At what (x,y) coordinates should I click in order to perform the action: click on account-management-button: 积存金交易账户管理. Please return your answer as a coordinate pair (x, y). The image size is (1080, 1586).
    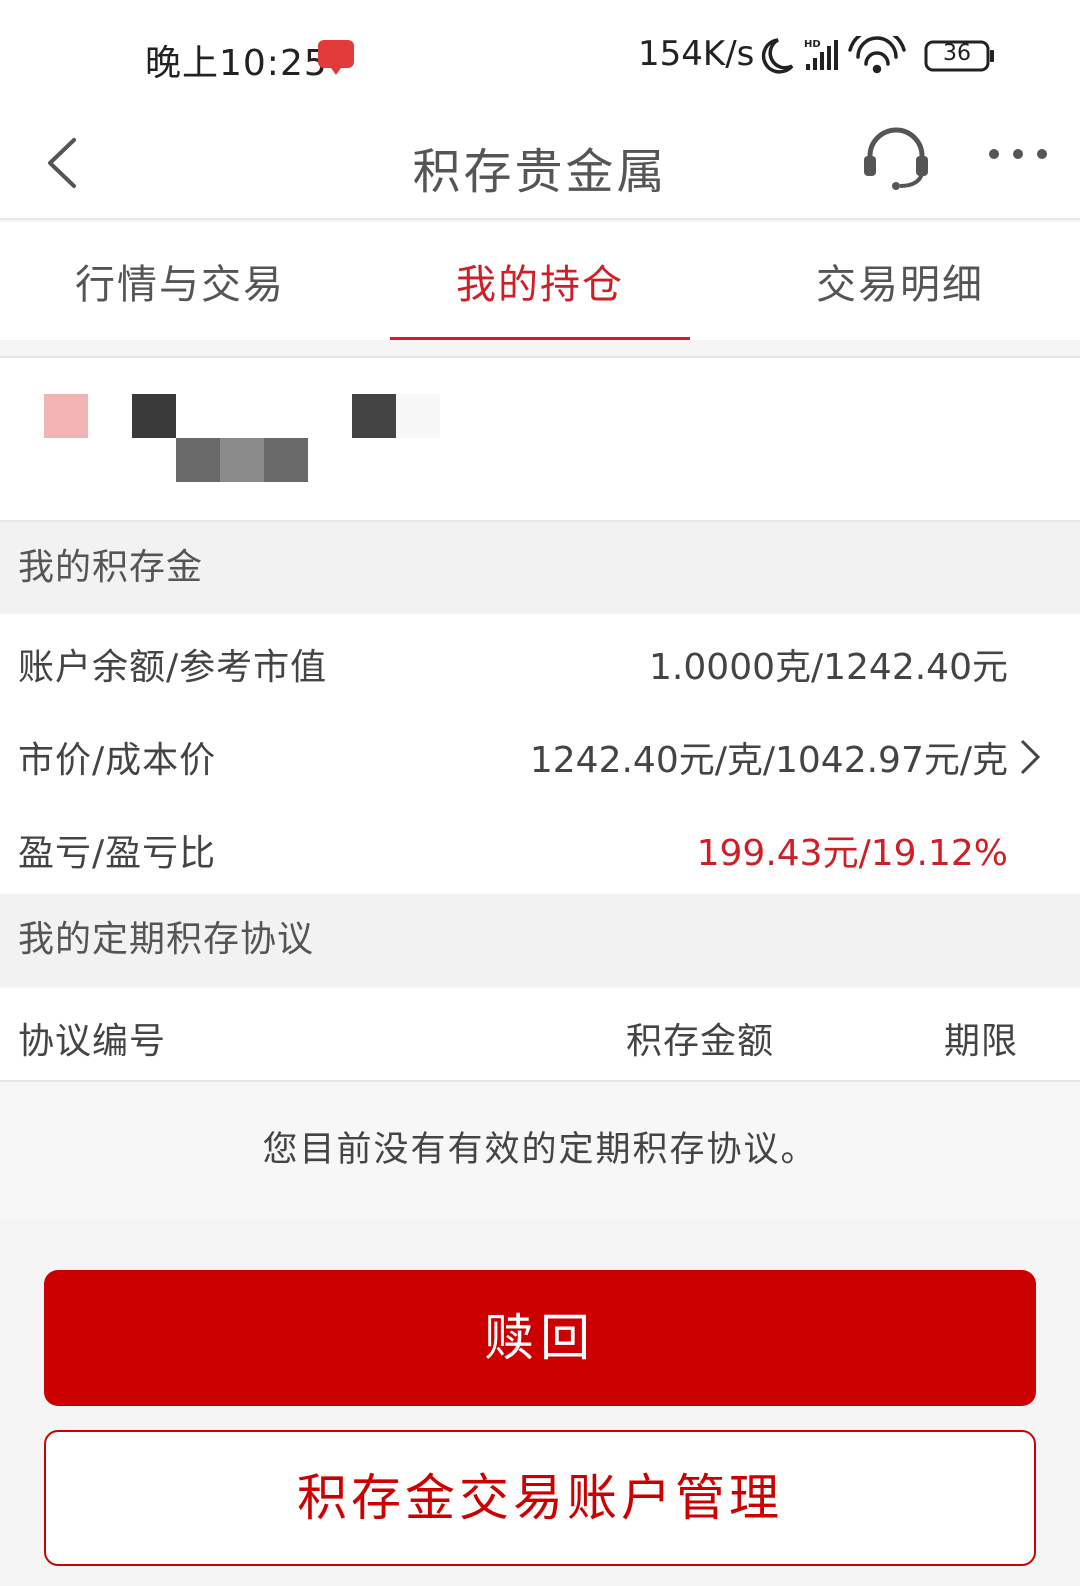
    Looking at the image, I should click on (540, 1498).